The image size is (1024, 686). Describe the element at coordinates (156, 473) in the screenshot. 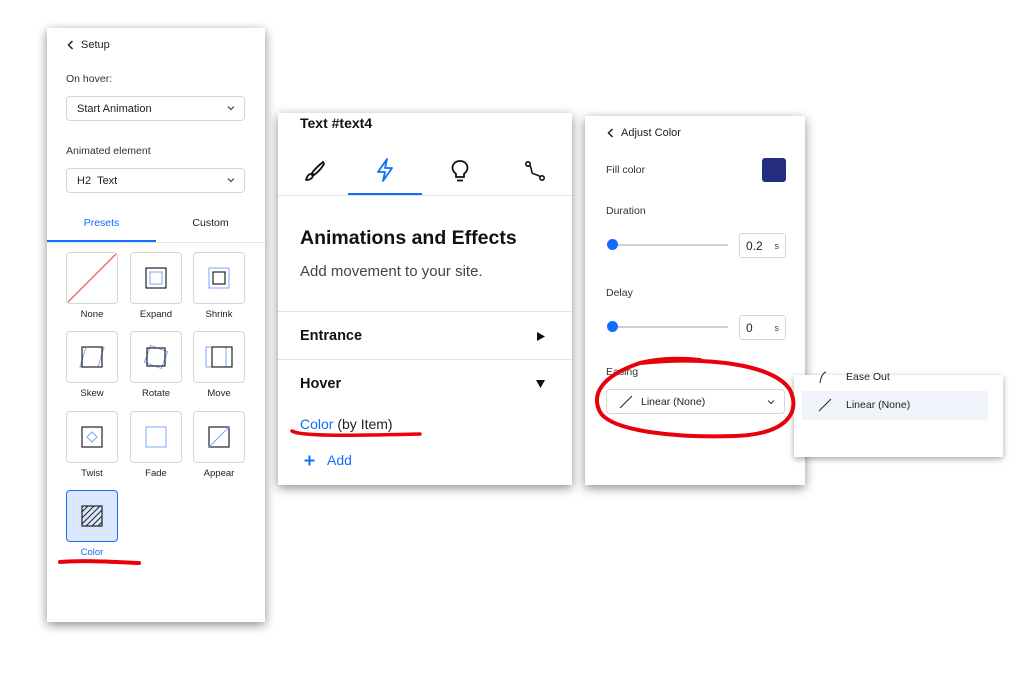

I see `preset-label: Fade` at that location.